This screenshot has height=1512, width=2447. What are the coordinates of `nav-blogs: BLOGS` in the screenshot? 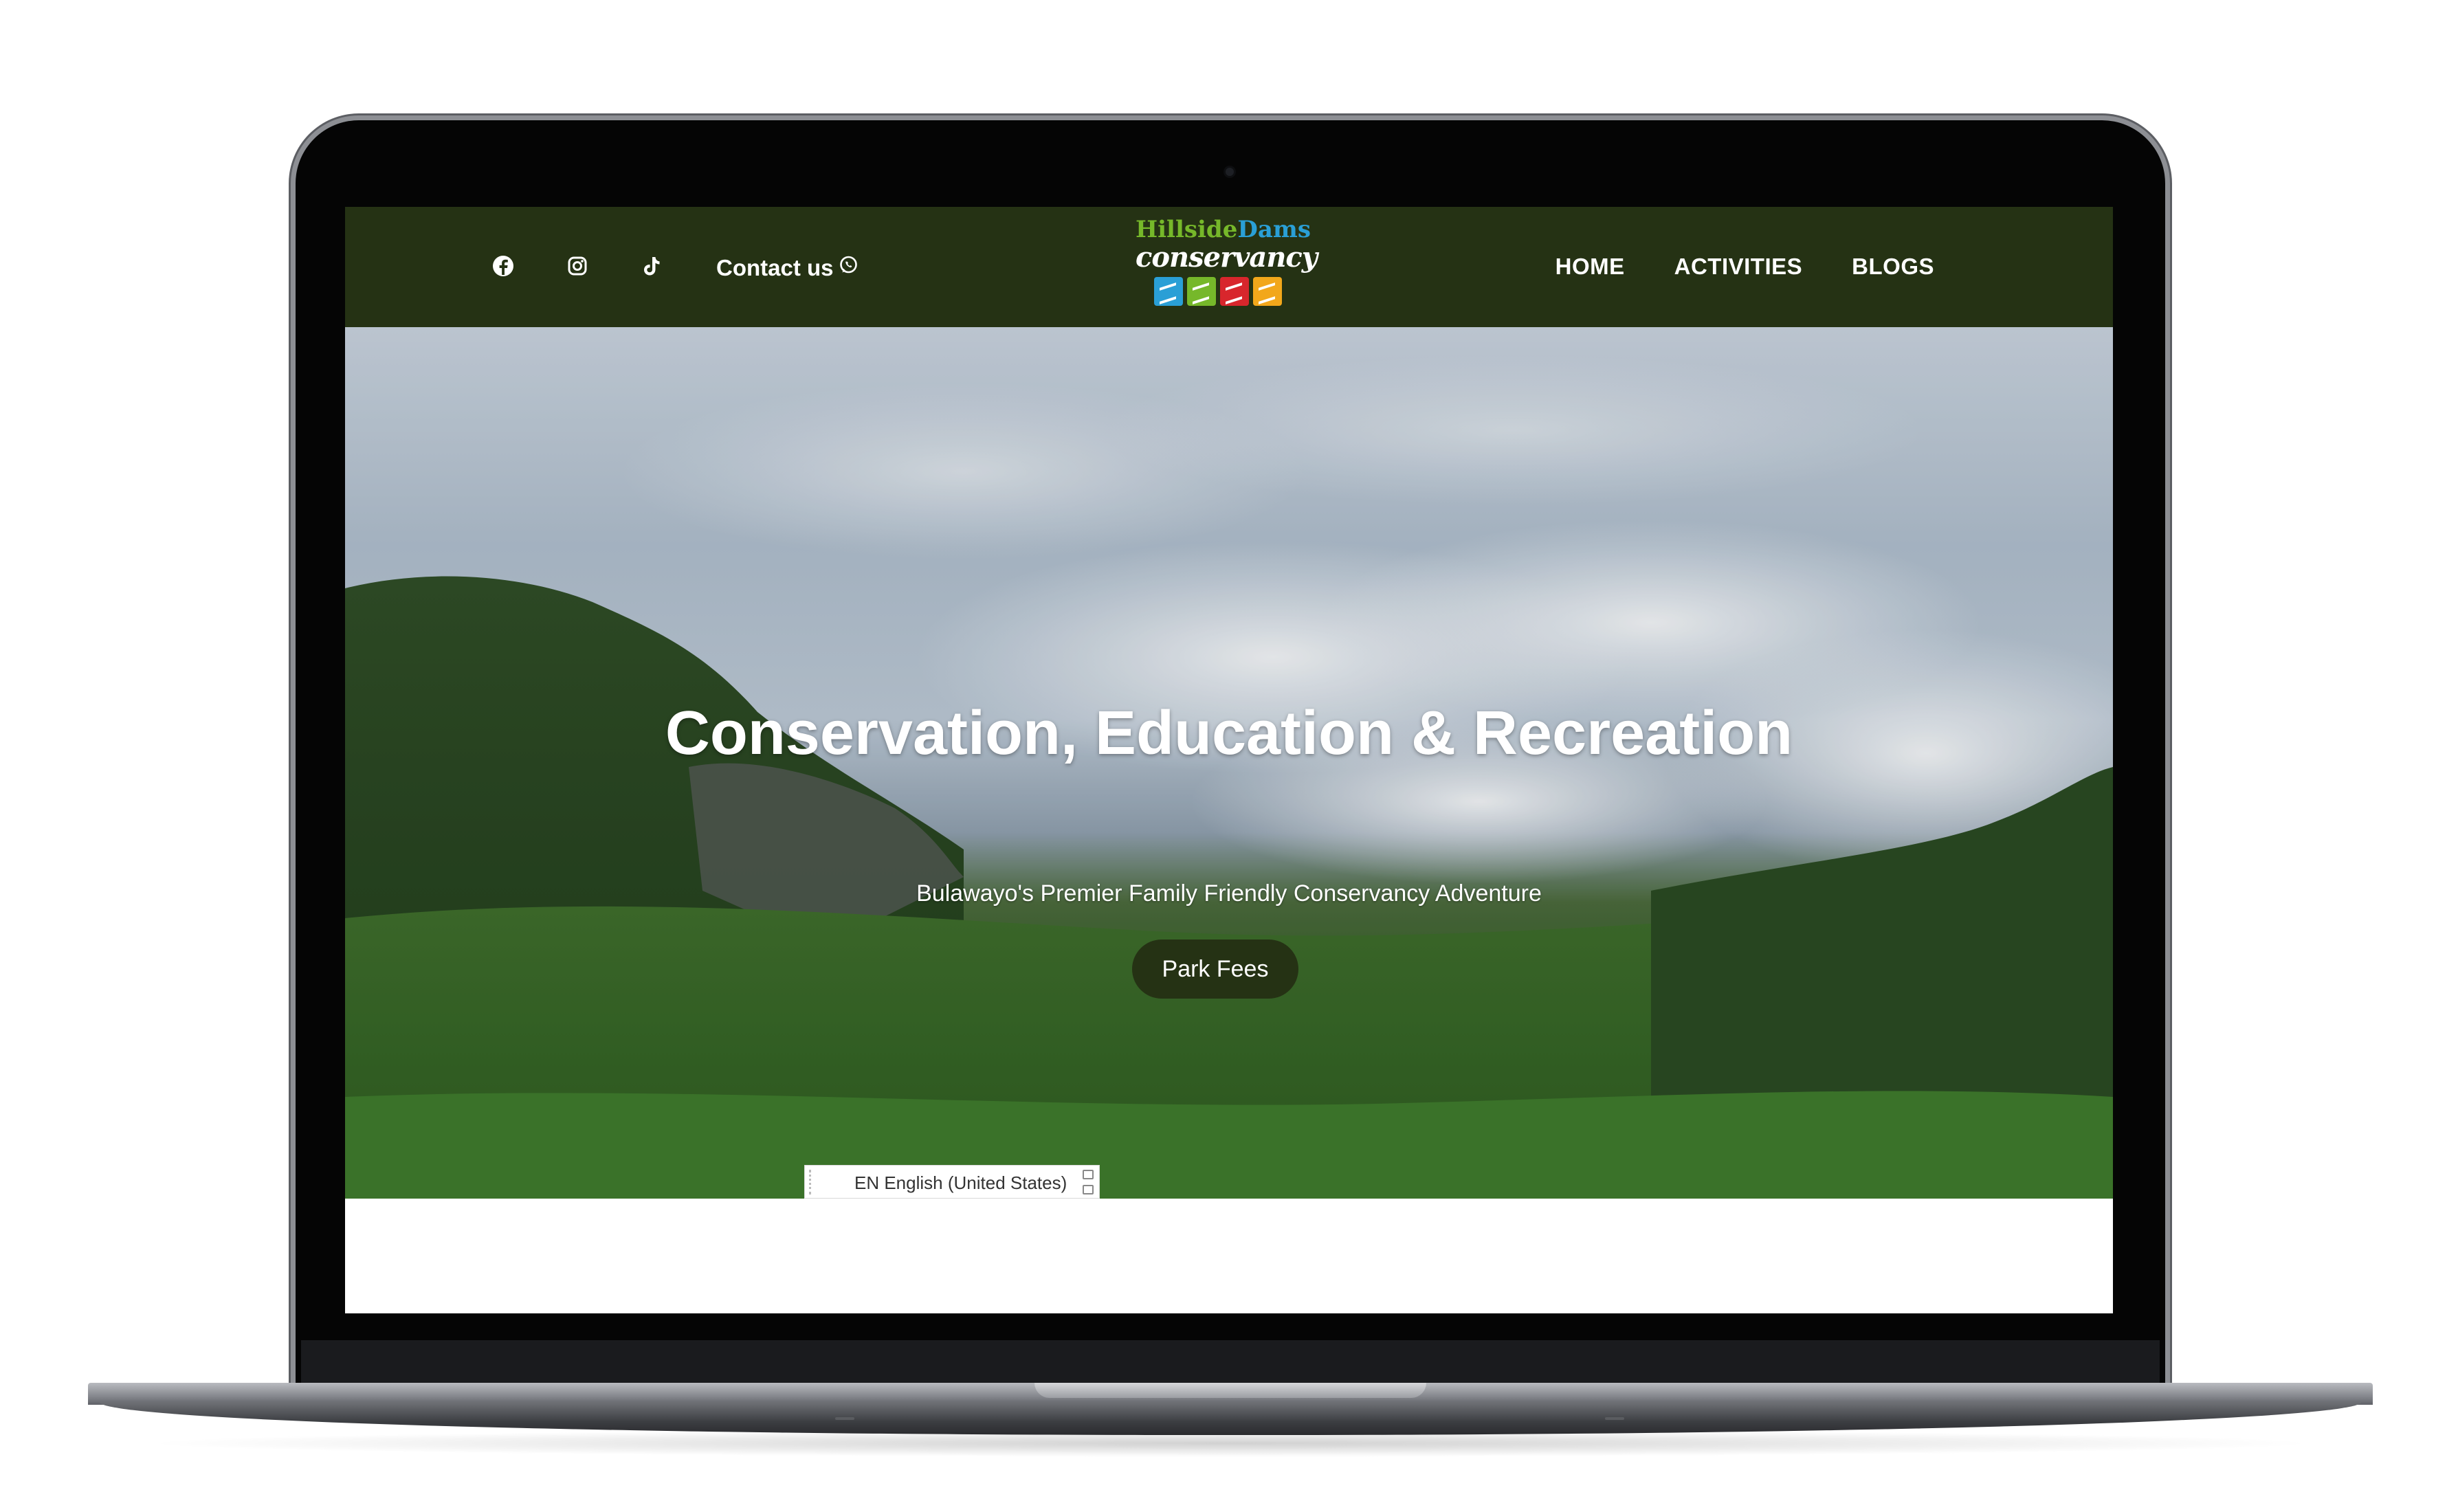 It's located at (1893, 267).